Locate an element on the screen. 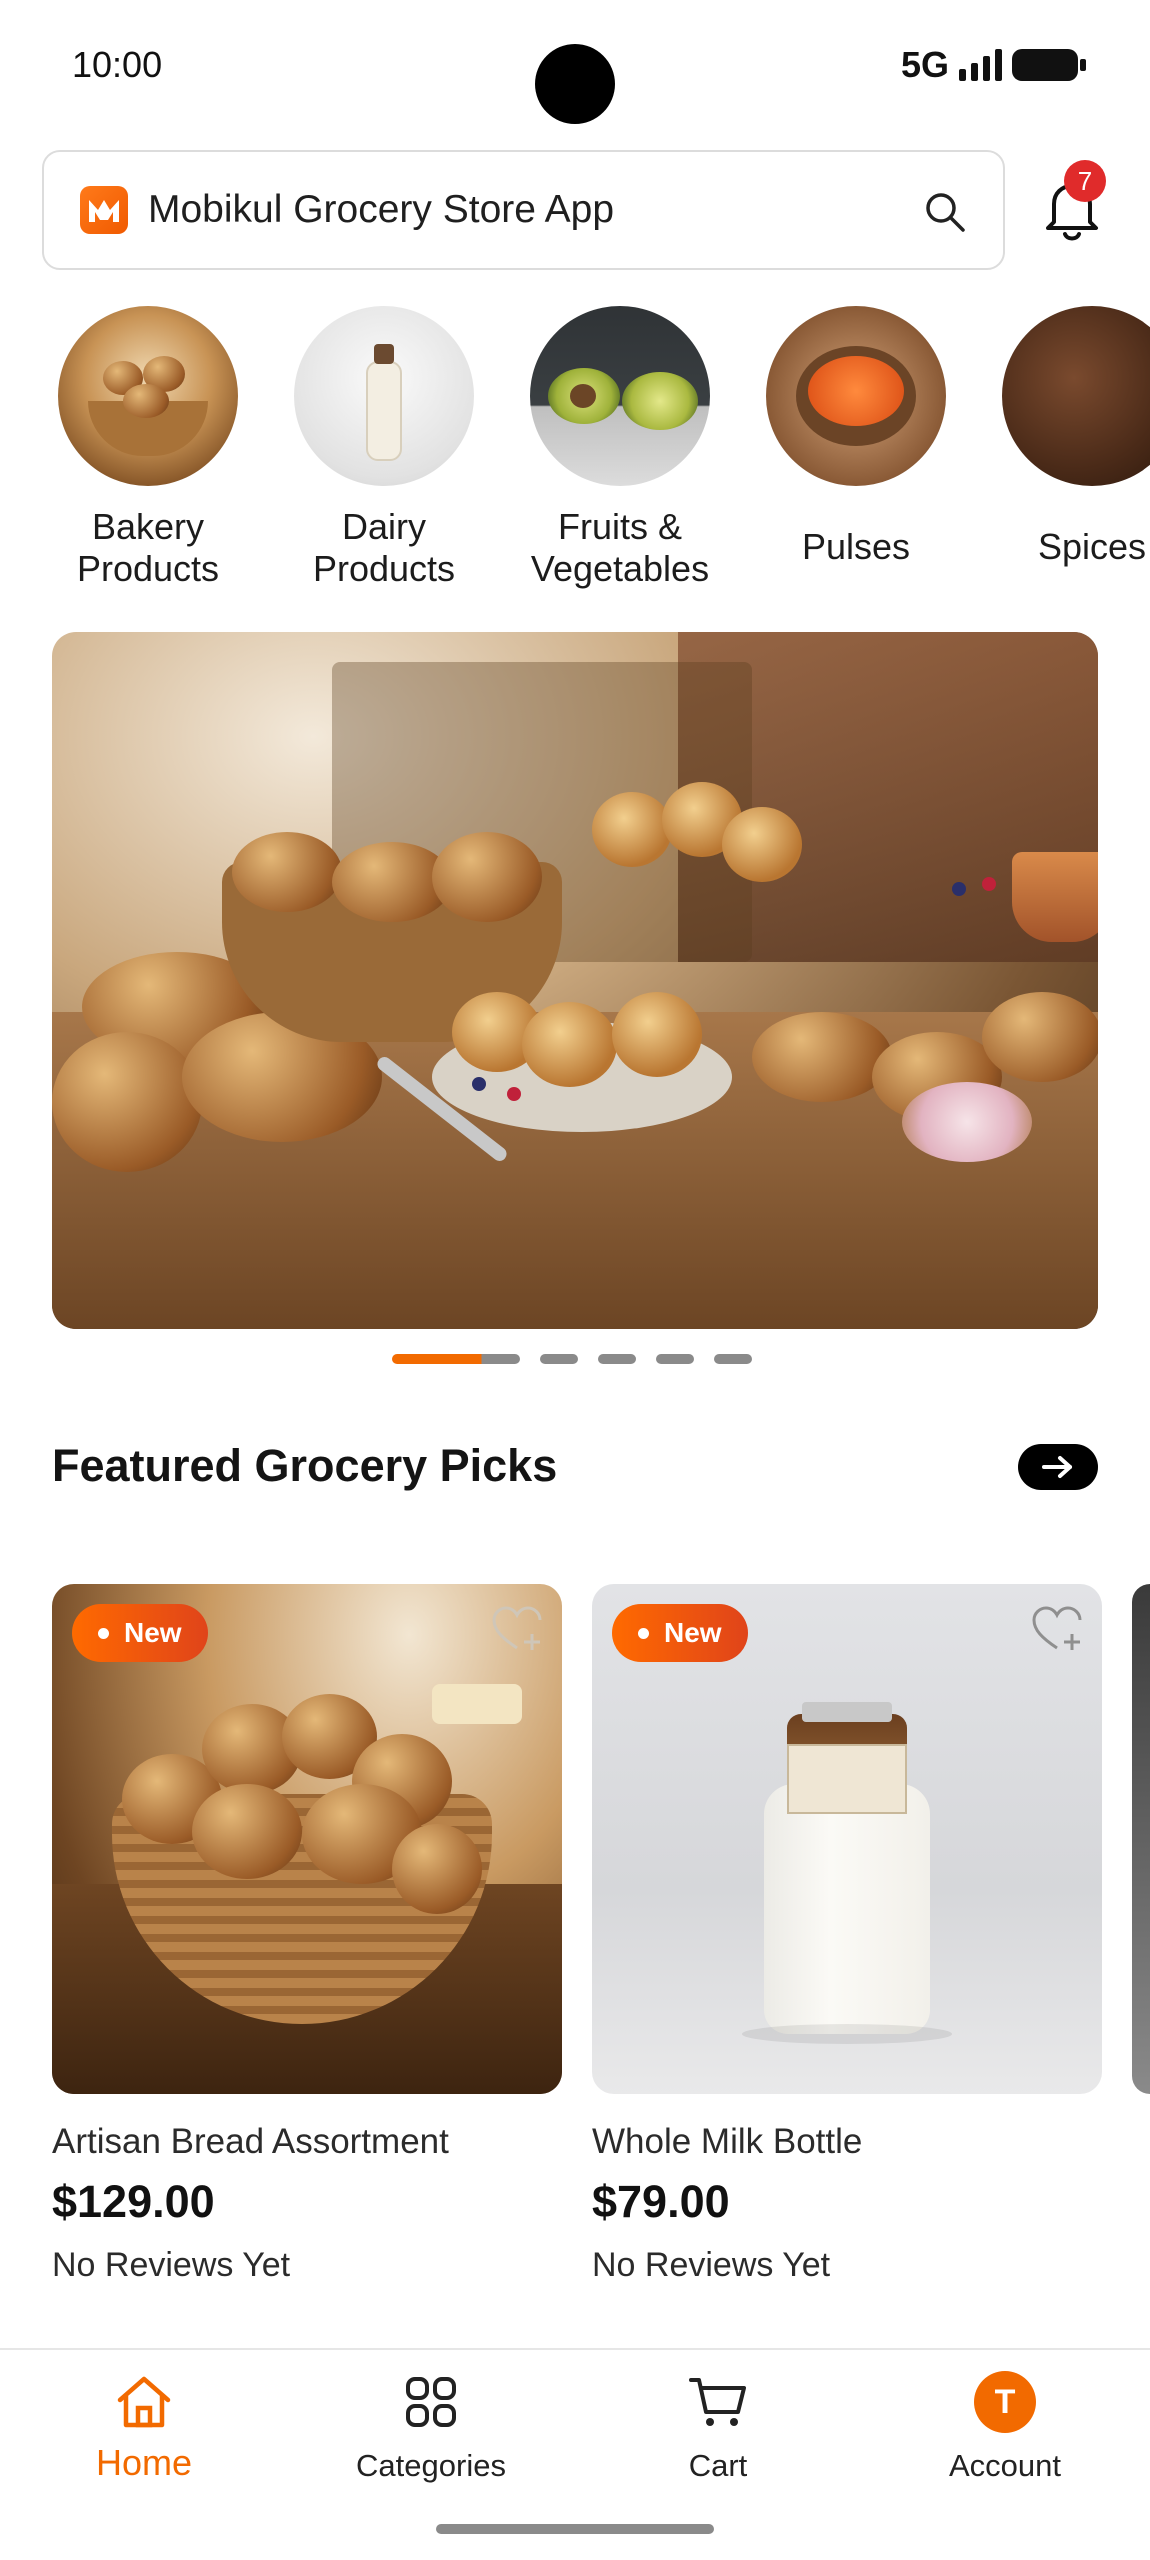  product-name: Whole Milk Bottle is located at coordinates (847, 2142).